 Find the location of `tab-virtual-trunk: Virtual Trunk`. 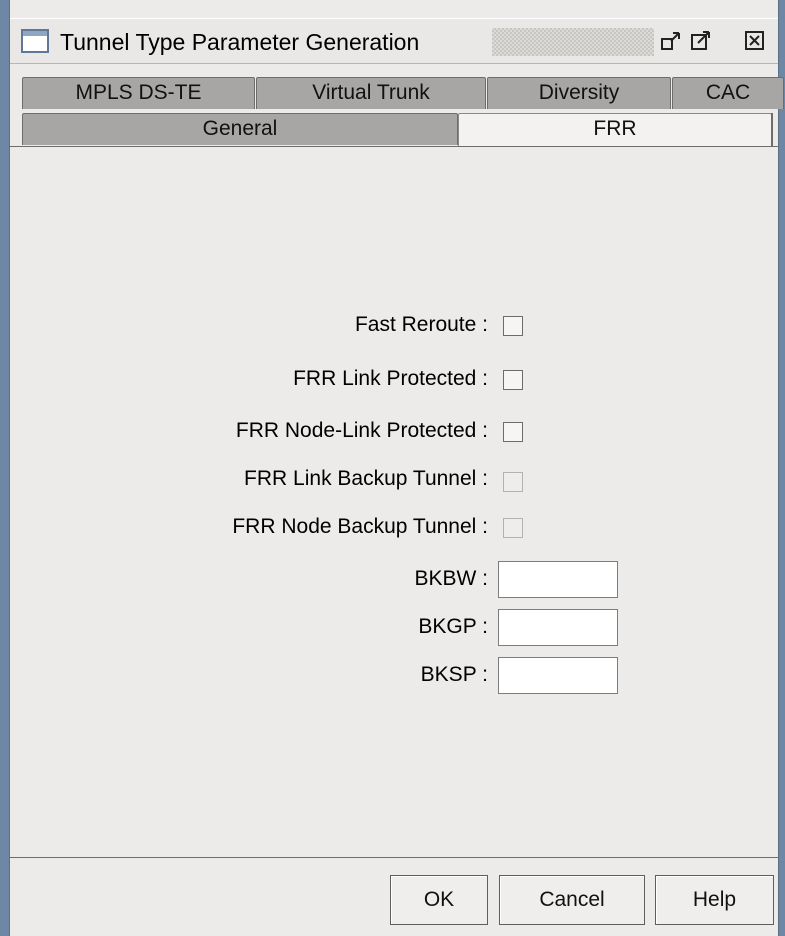

tab-virtual-trunk: Virtual Trunk is located at coordinates (371, 93).